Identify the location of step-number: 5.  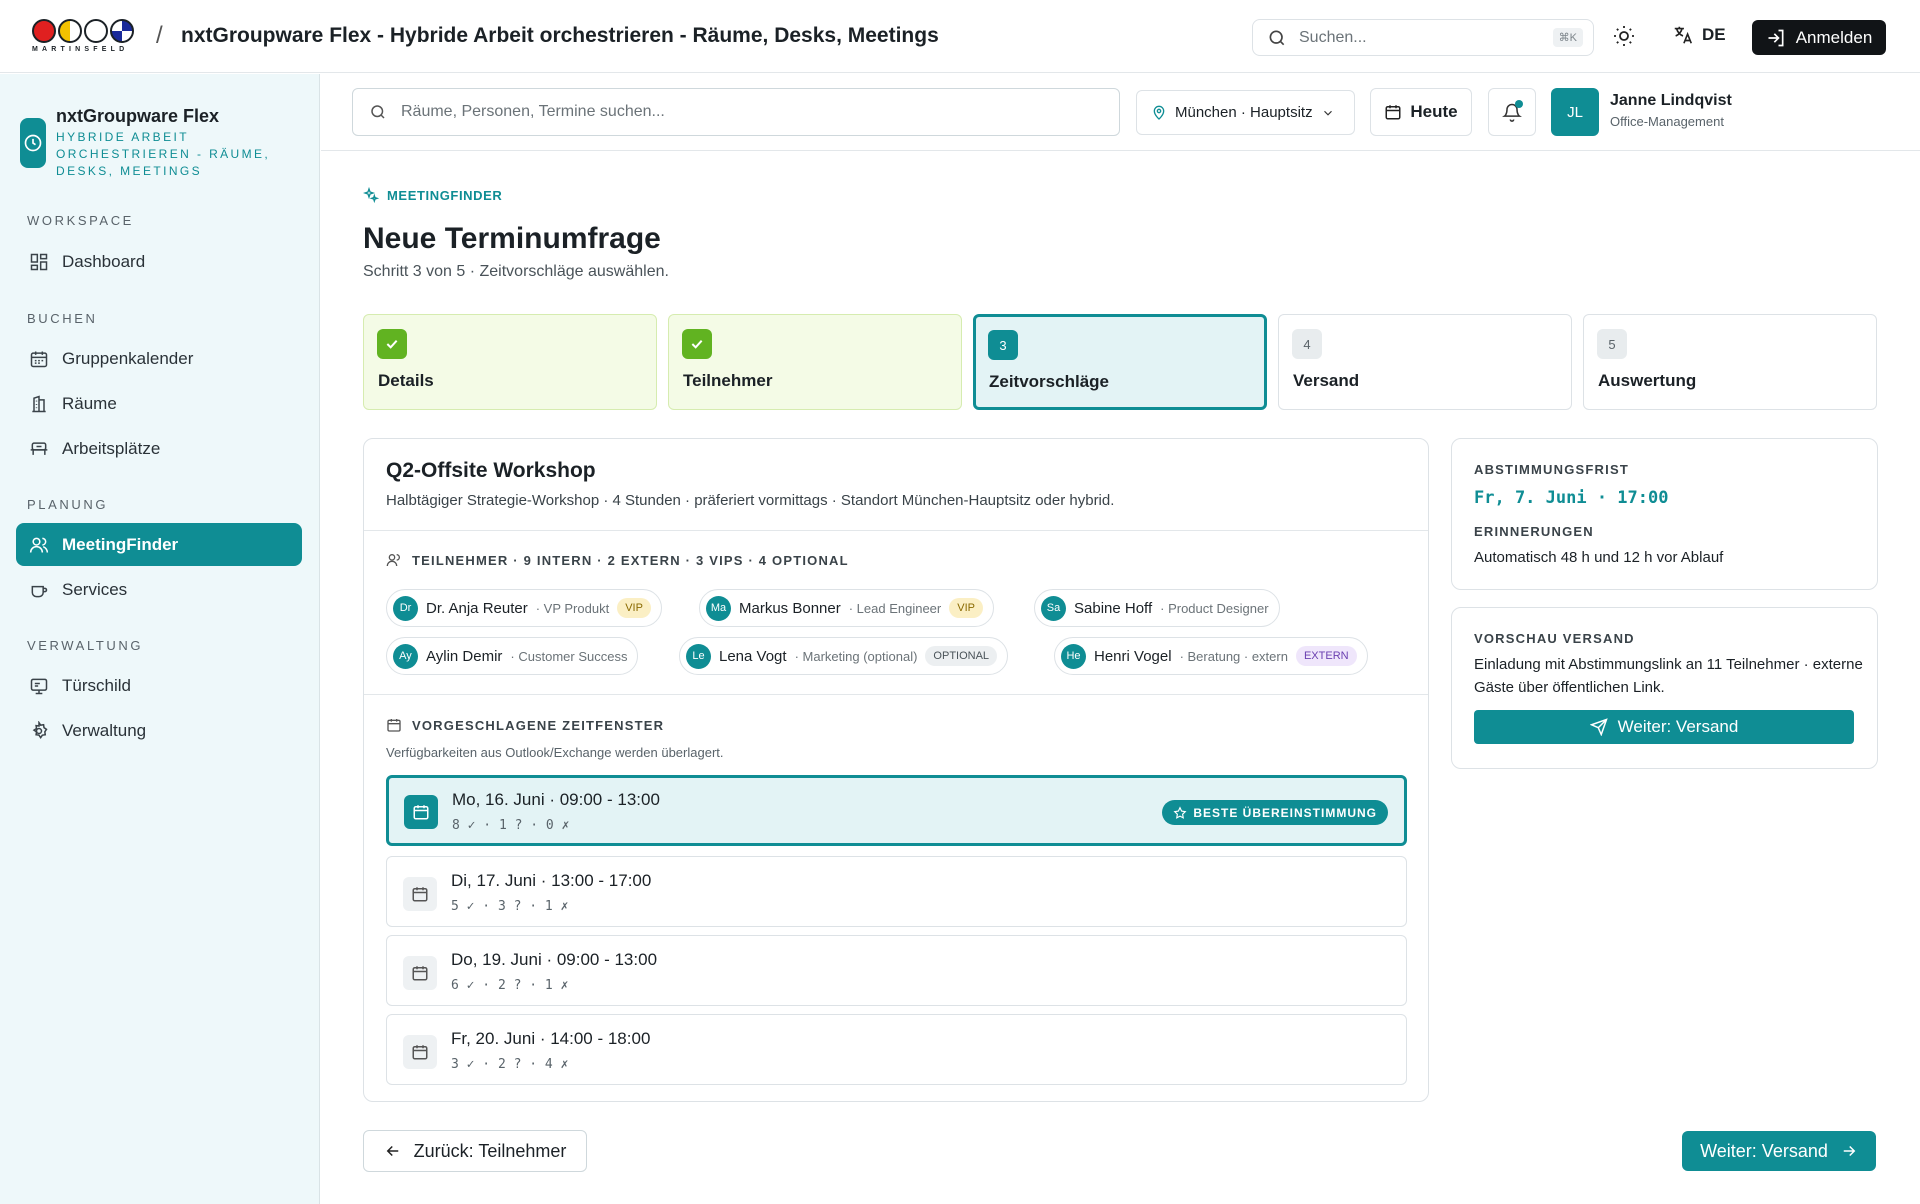
(1612, 344).